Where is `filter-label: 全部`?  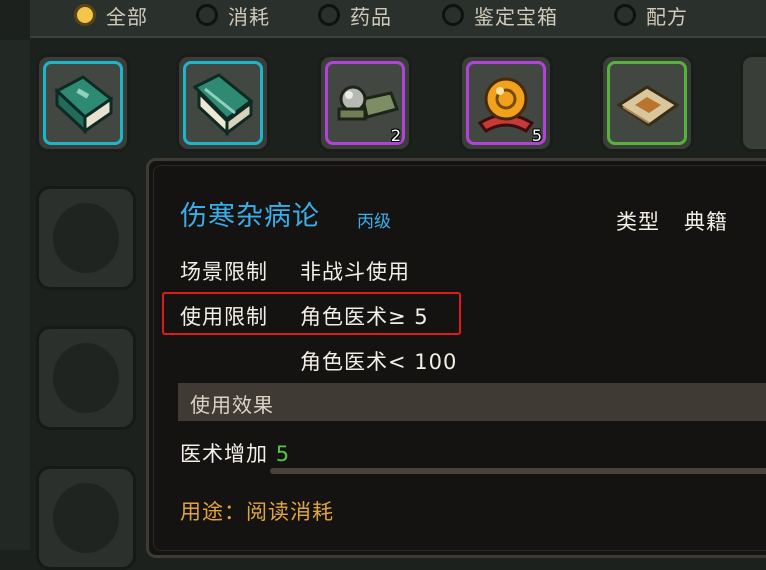
filter-label: 全部 is located at coordinates (127, 16).